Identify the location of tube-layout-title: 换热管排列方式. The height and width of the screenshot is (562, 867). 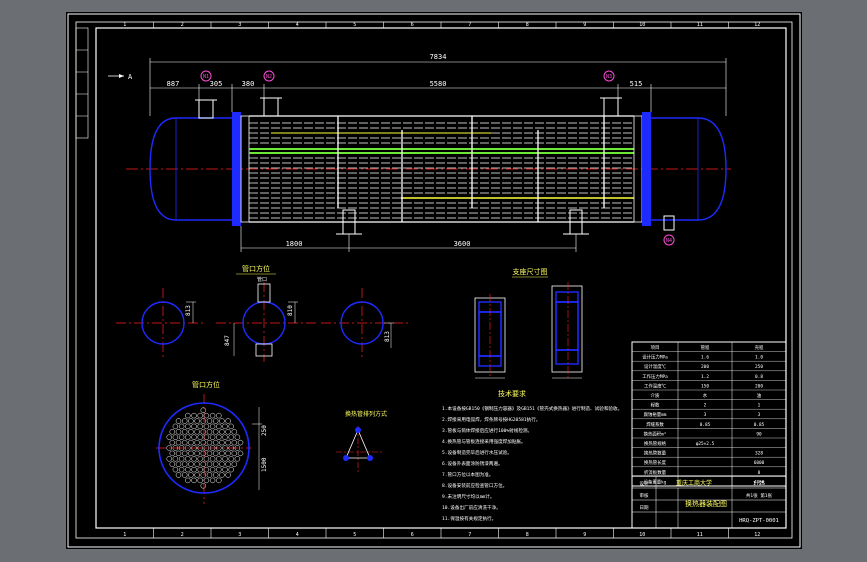
(366, 414).